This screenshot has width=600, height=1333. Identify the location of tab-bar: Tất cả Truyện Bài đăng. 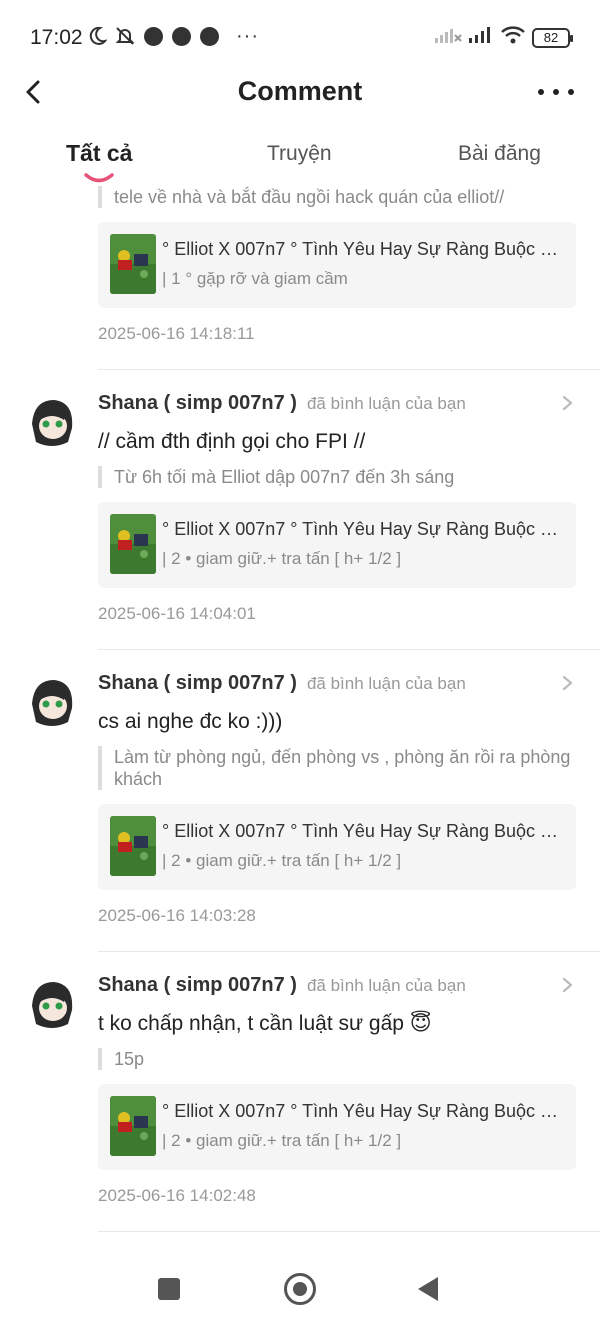
(300, 160).